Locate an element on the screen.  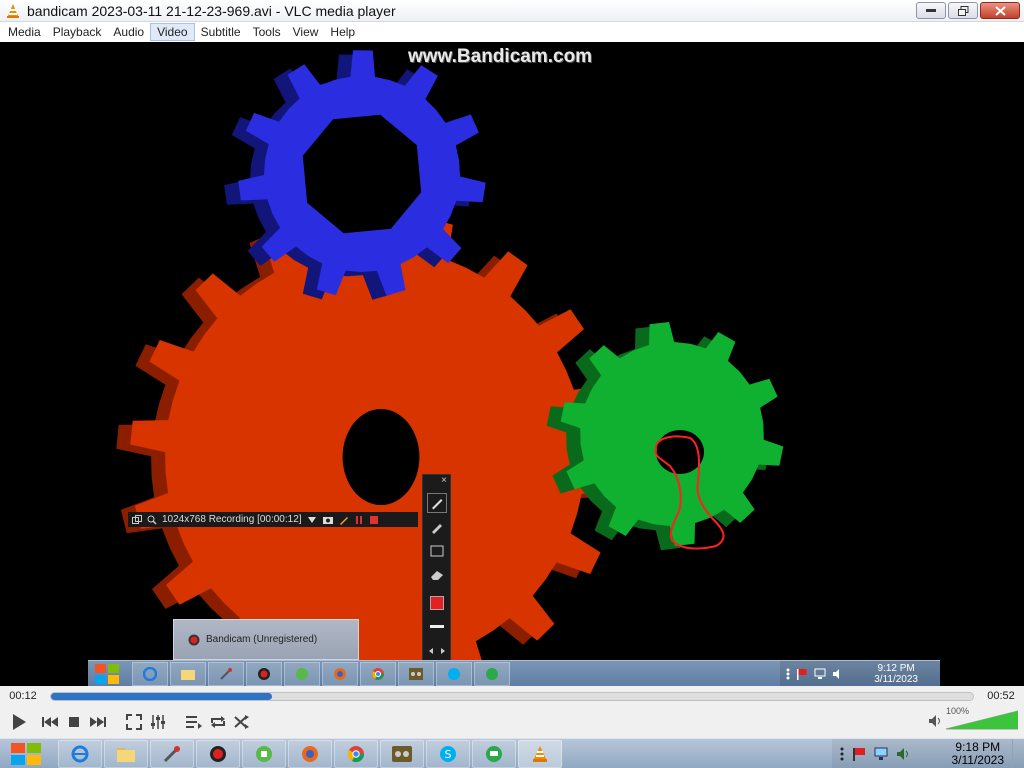
bandicam-watermark: www.Bandicam.com is located at coordinates (500, 56).